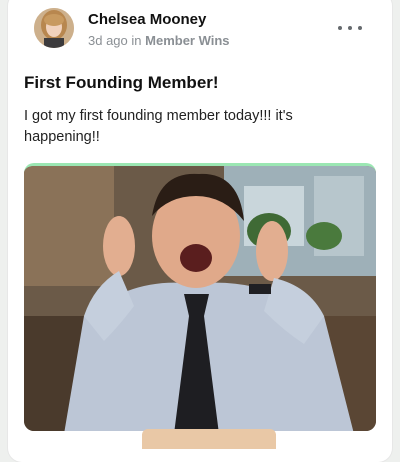  I want to click on author-name: Chelsea Mooney, so click(147, 20).